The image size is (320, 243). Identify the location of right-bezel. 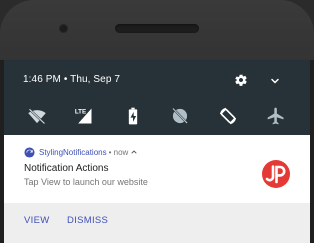
(312, 151).